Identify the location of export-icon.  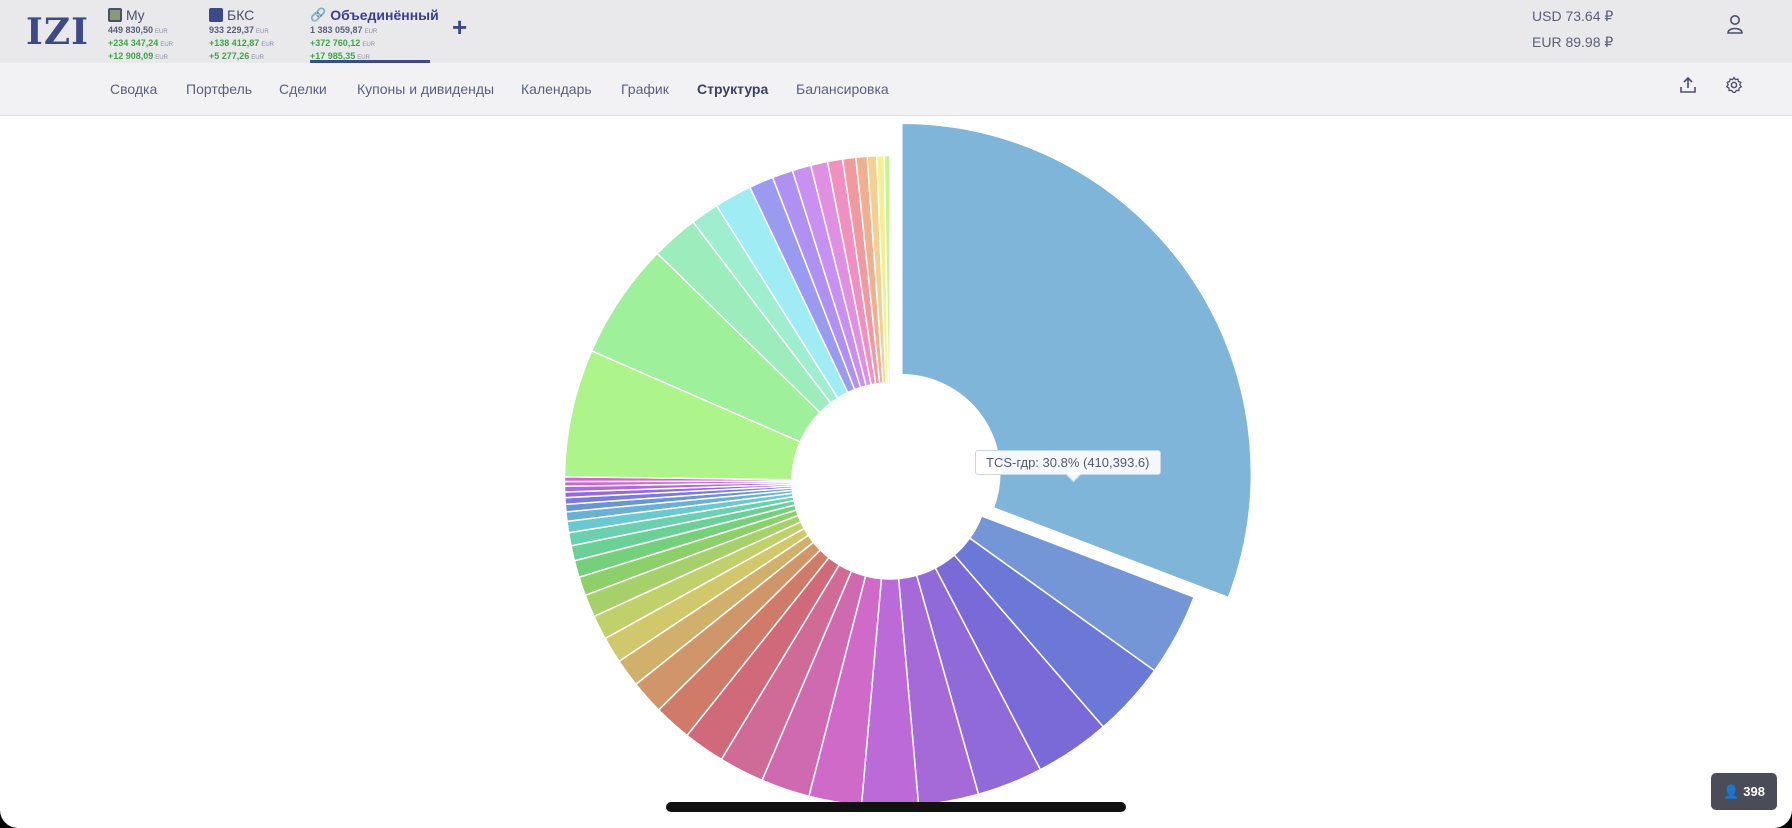
(1688, 85).